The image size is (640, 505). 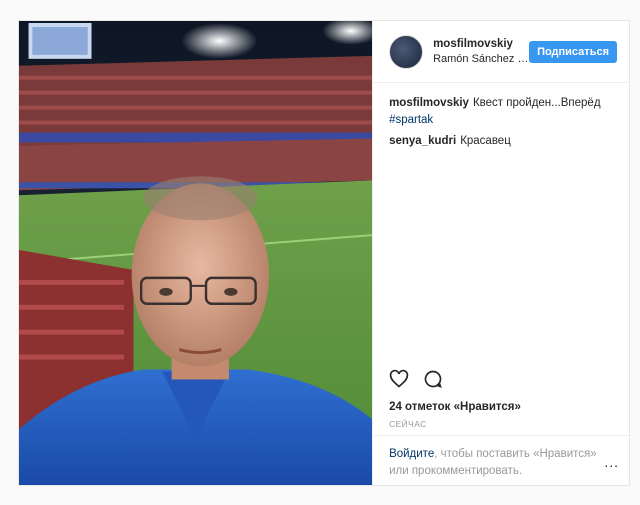 I want to click on location-link: Ramón Sánchez Pizjuán, so click(x=481, y=59).